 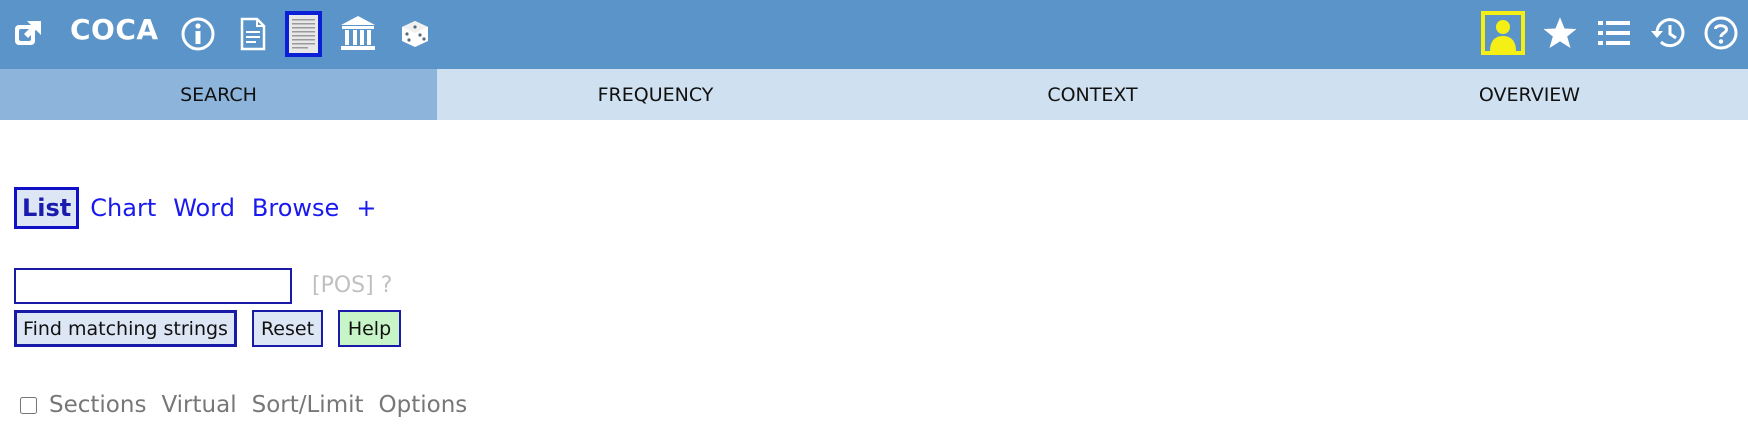 I want to click on help-icon, so click(x=1721, y=33).